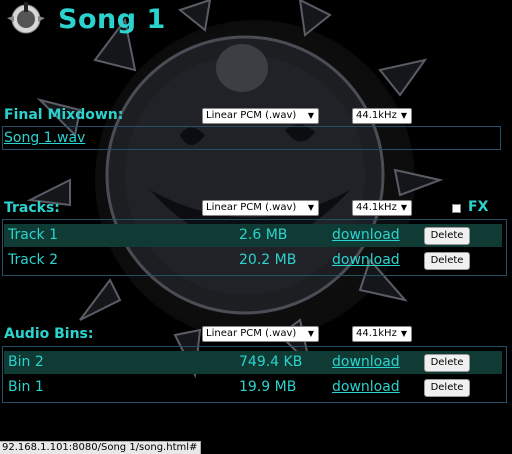 This screenshot has width=512, height=454. What do you see at coordinates (64, 115) in the screenshot?
I see `final-mixdown-heading: Final Mixdown:` at bounding box center [64, 115].